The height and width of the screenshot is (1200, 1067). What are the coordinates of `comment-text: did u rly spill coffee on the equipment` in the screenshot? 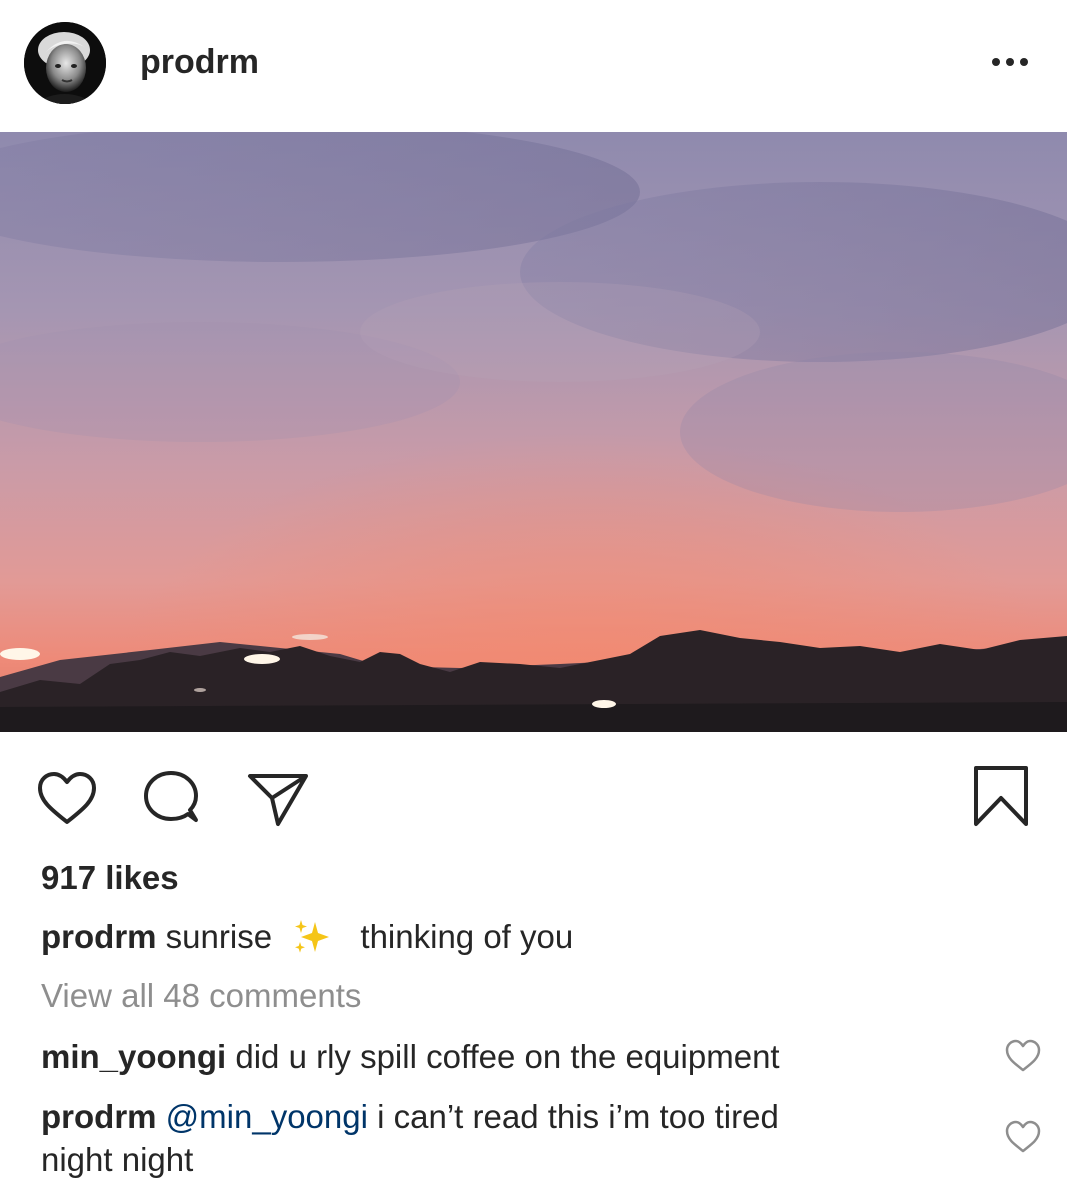 It's located at (507, 1056).